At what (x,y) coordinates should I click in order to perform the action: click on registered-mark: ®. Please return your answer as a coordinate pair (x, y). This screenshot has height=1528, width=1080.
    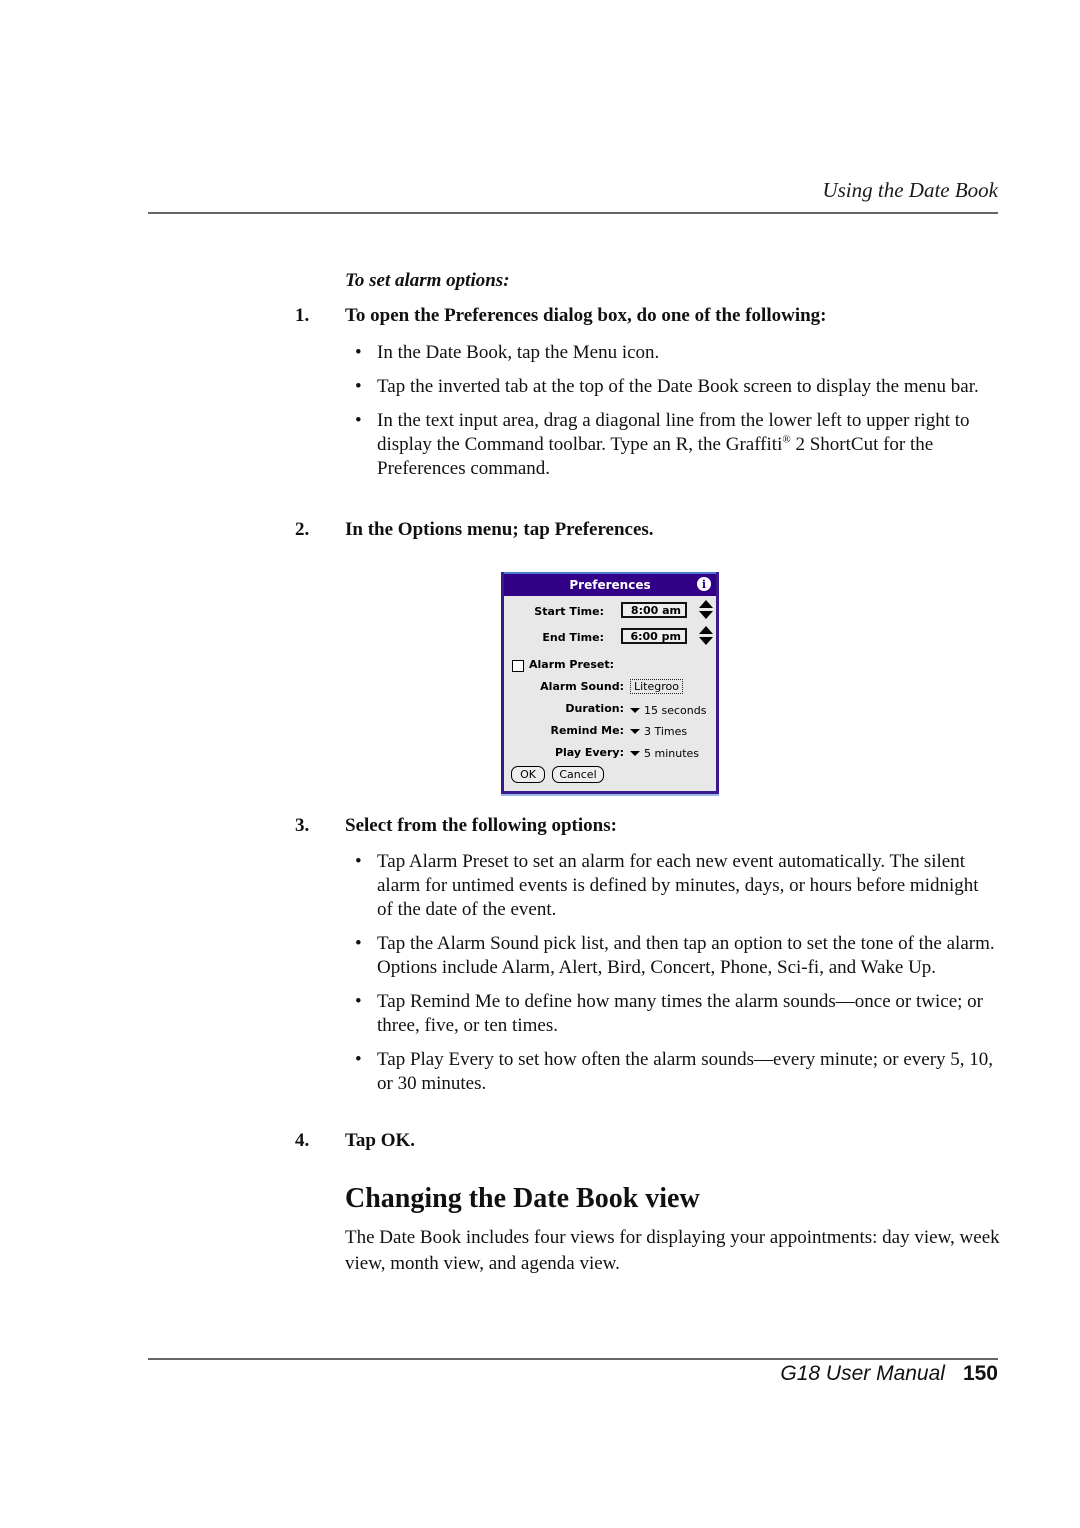
    Looking at the image, I should click on (786, 439).